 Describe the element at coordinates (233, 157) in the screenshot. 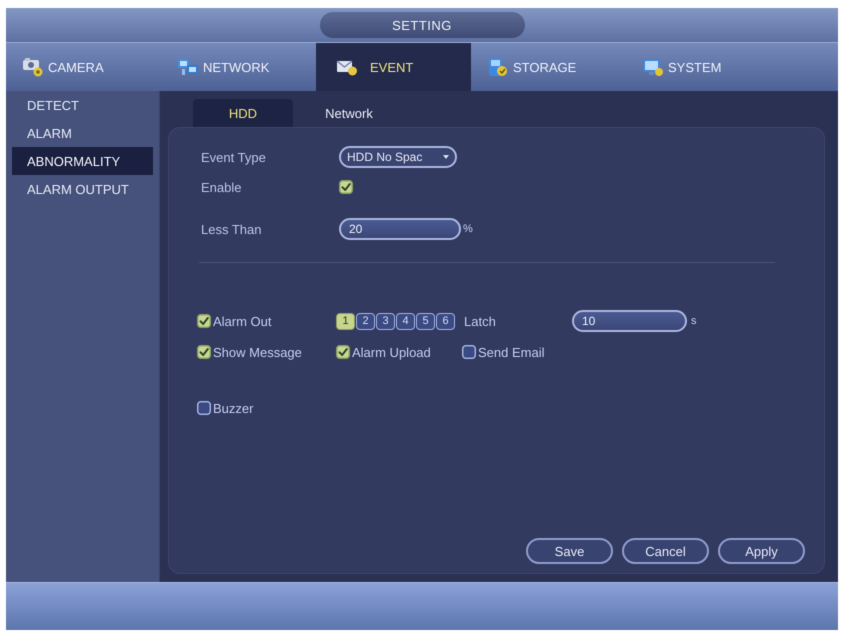

I see `field-label: Event Type` at that location.